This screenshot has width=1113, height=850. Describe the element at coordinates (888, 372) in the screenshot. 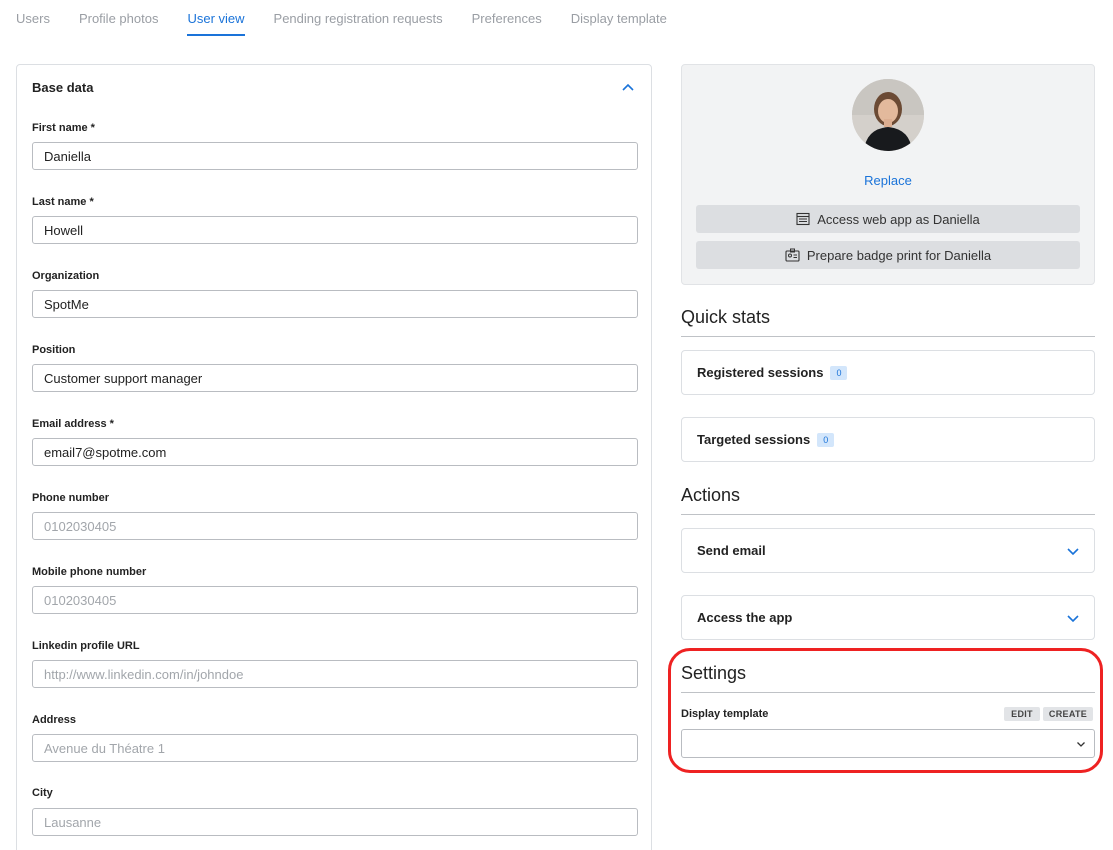

I see `registered-sessions-box: Registered sessions 0` at that location.